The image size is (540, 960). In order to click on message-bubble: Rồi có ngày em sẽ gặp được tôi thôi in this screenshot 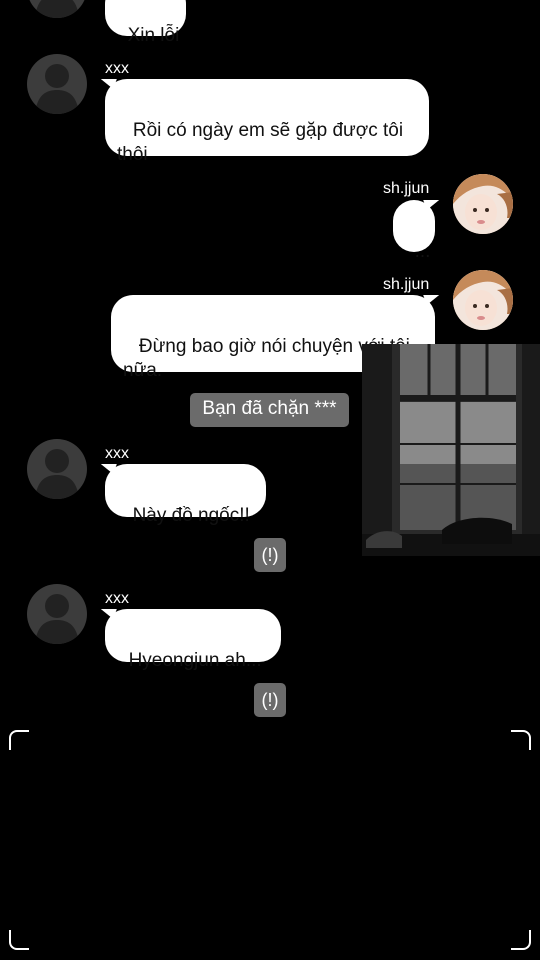, I will do `click(267, 122)`.